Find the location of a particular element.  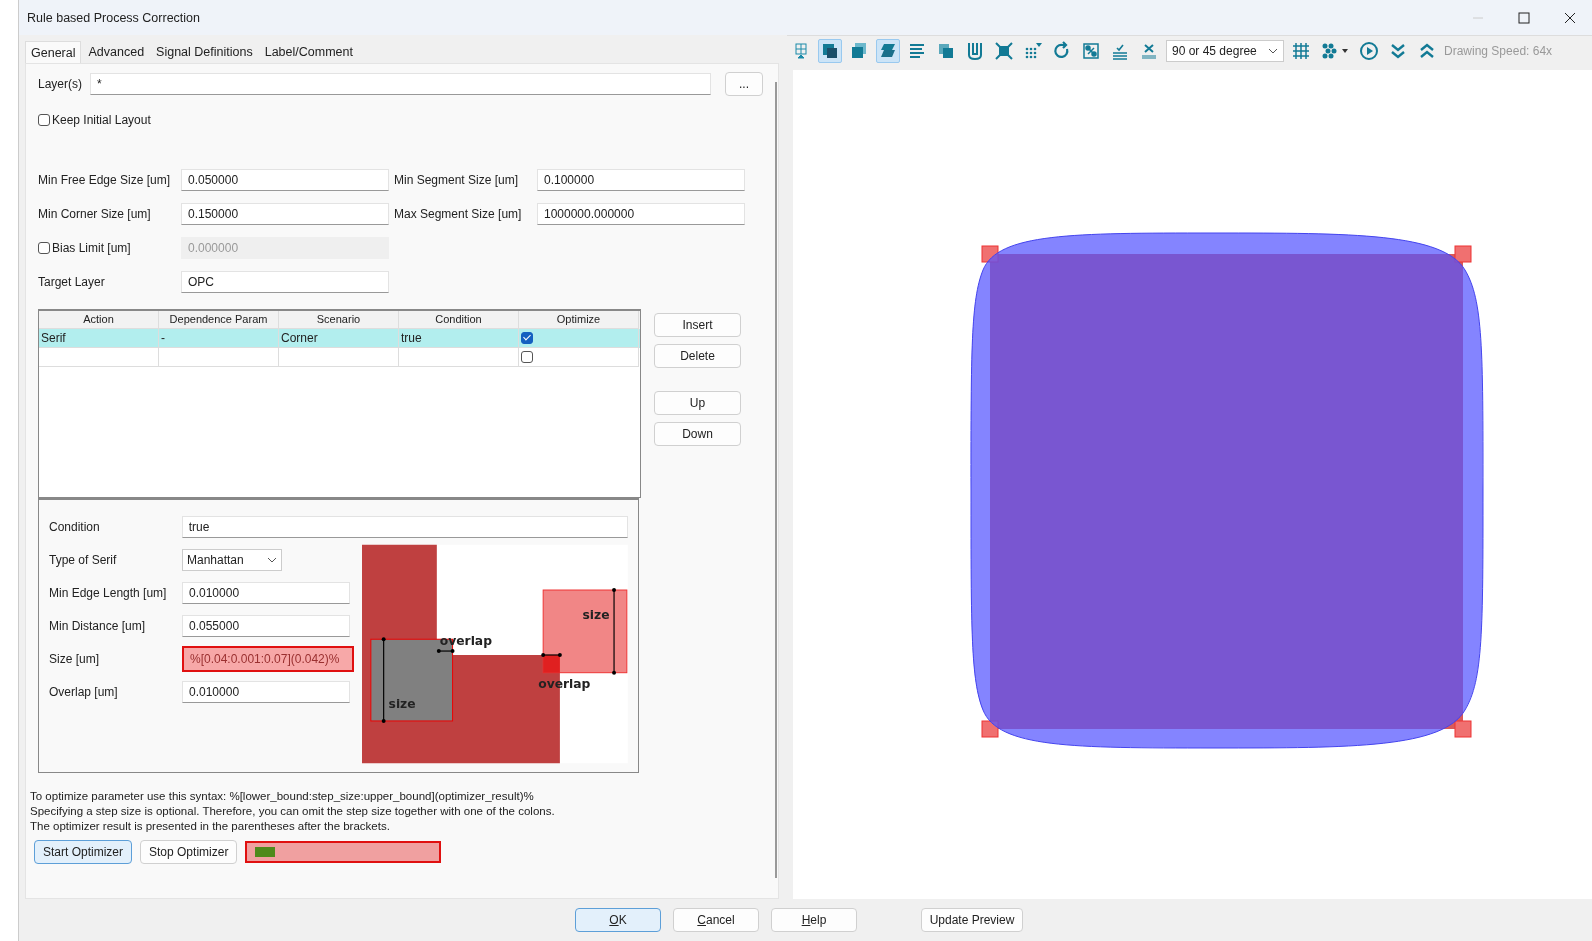

field-label: Max Segment Size [um] is located at coordinates (458, 214).